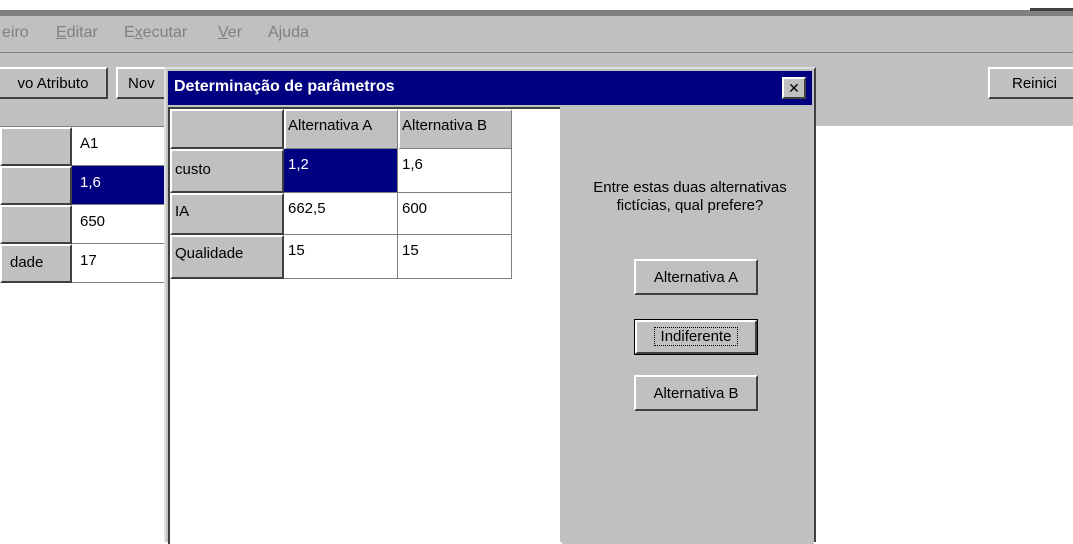  I want to click on row-header-ia: IA, so click(227, 214).